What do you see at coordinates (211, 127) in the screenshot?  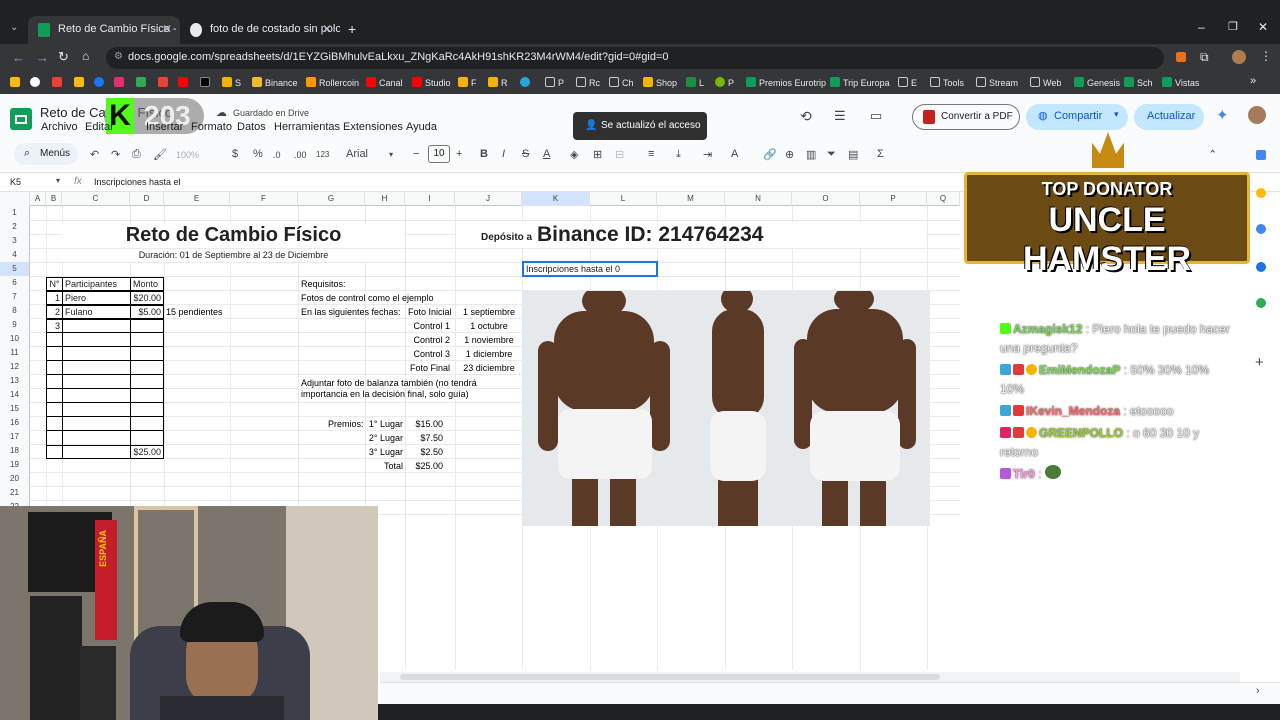 I see `menu-formato: Formato` at bounding box center [211, 127].